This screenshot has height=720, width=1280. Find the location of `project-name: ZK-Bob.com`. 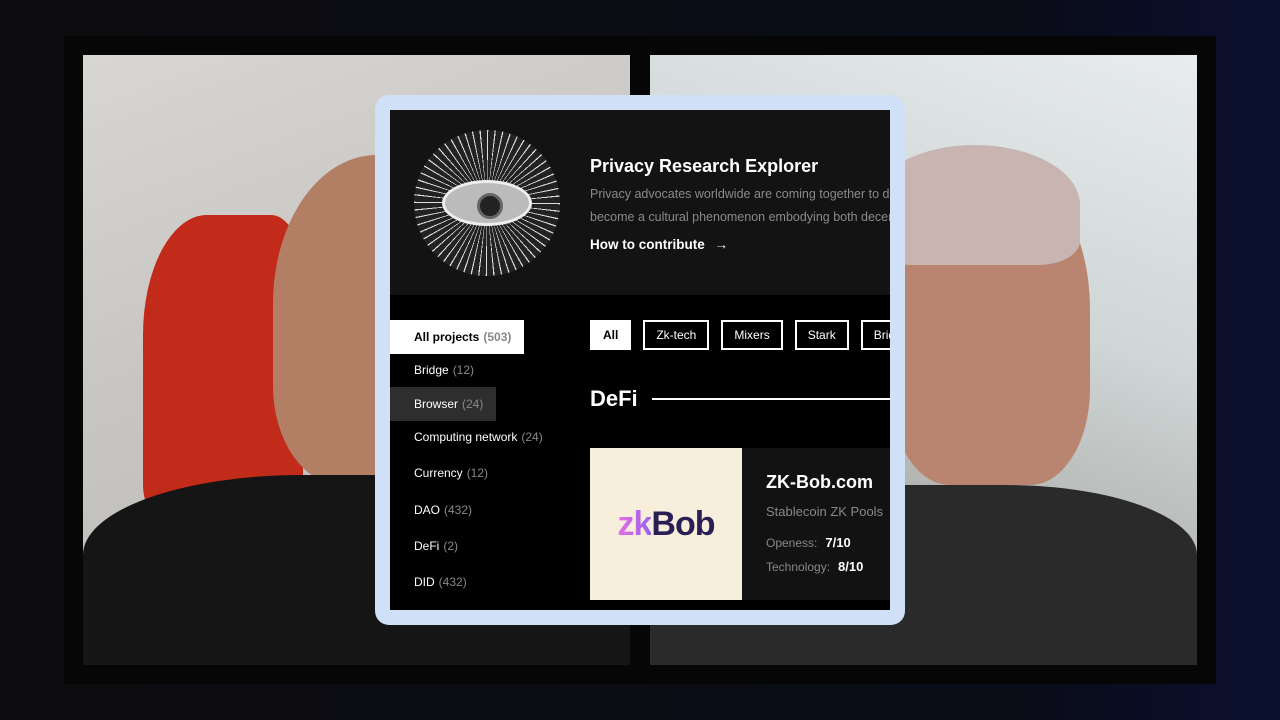

project-name: ZK-Bob.com is located at coordinates (819, 482).